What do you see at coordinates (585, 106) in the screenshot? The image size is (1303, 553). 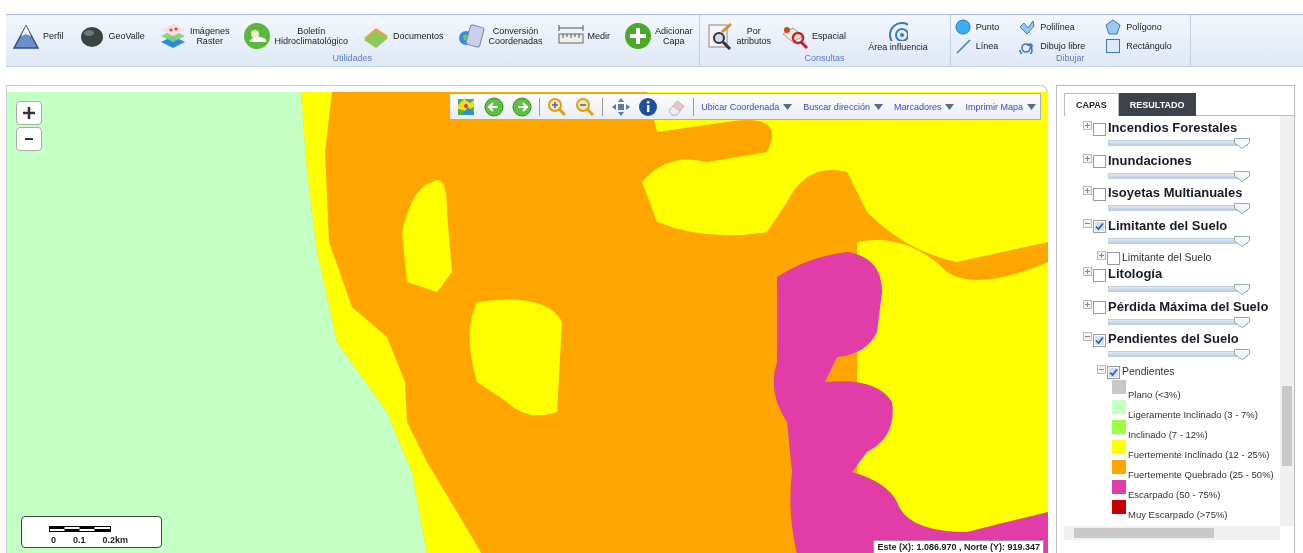 I see `zoom-out-icon` at bounding box center [585, 106].